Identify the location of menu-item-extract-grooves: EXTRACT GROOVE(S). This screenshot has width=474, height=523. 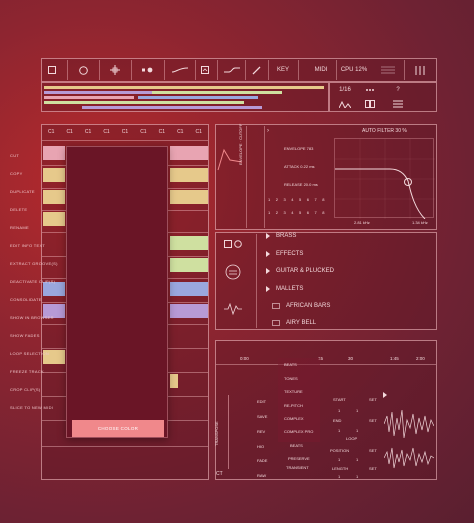
(34, 263).